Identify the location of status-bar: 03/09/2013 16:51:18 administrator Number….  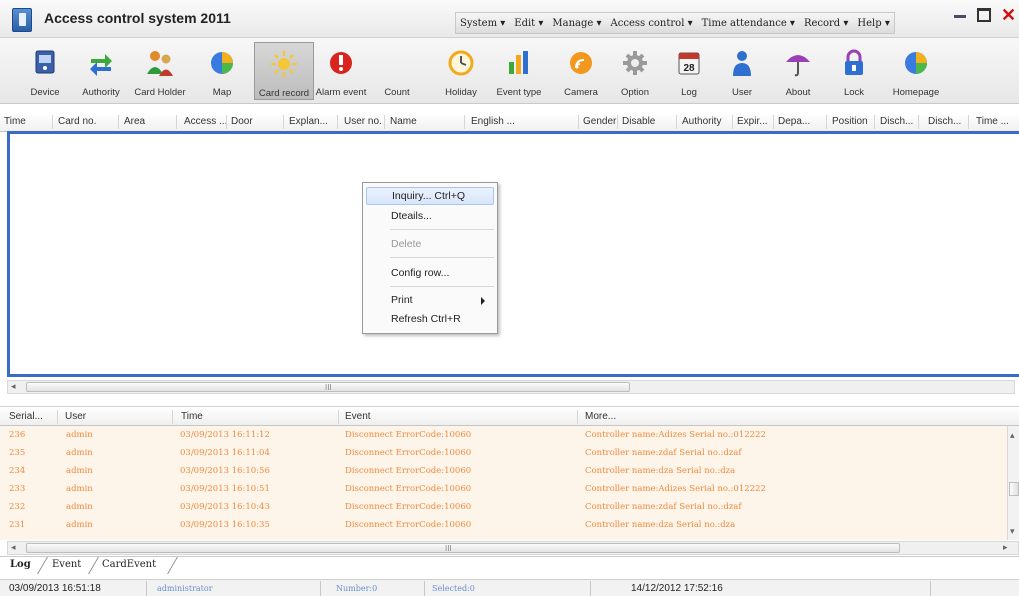
(509, 587).